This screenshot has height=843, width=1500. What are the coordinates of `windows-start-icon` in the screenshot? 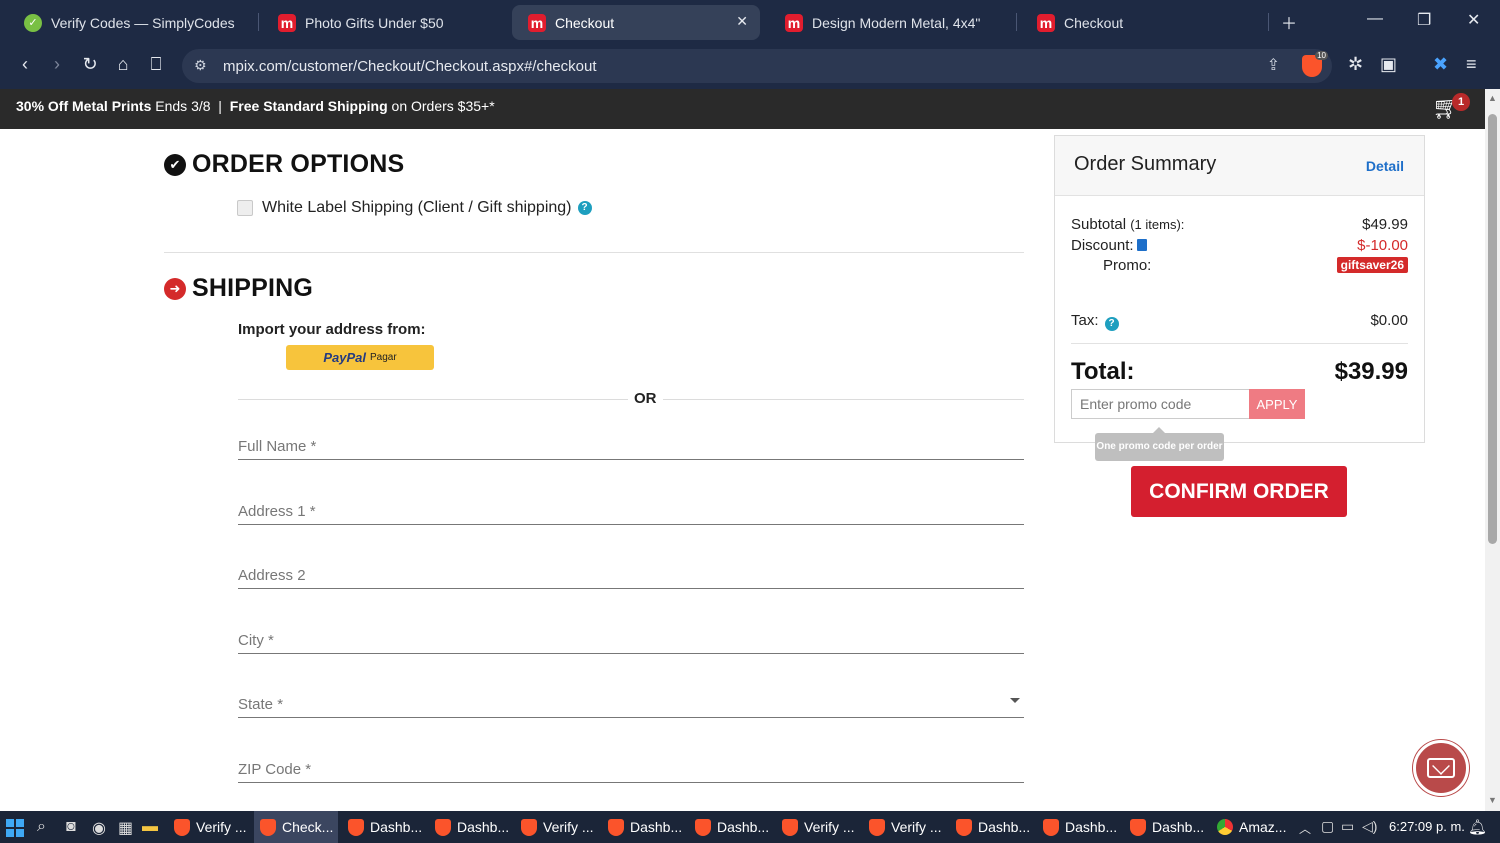 It's located at (15, 828).